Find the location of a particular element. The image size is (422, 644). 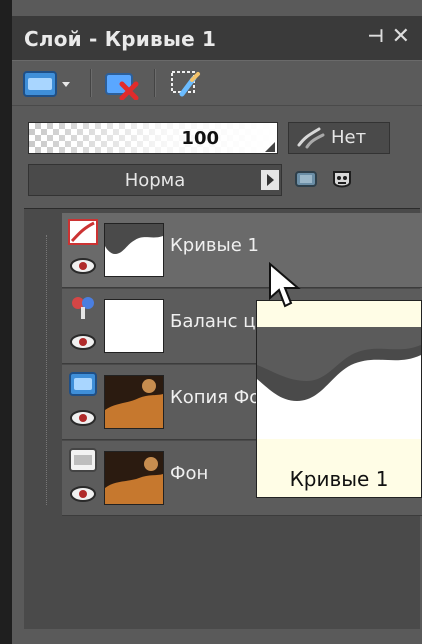

layers-toolbar is located at coordinates (217, 83).